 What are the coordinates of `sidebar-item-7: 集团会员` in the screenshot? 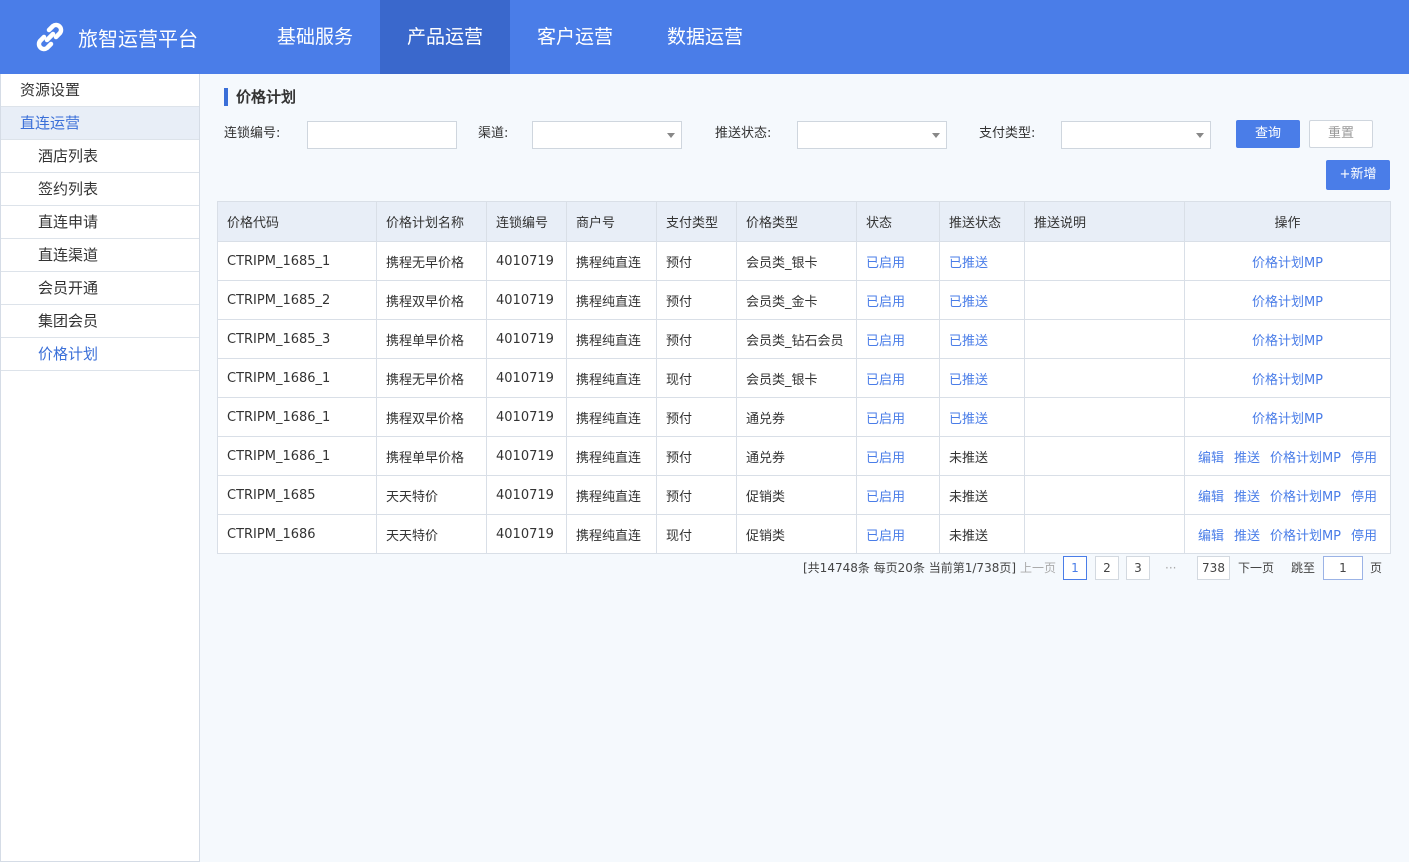 It's located at (100, 321).